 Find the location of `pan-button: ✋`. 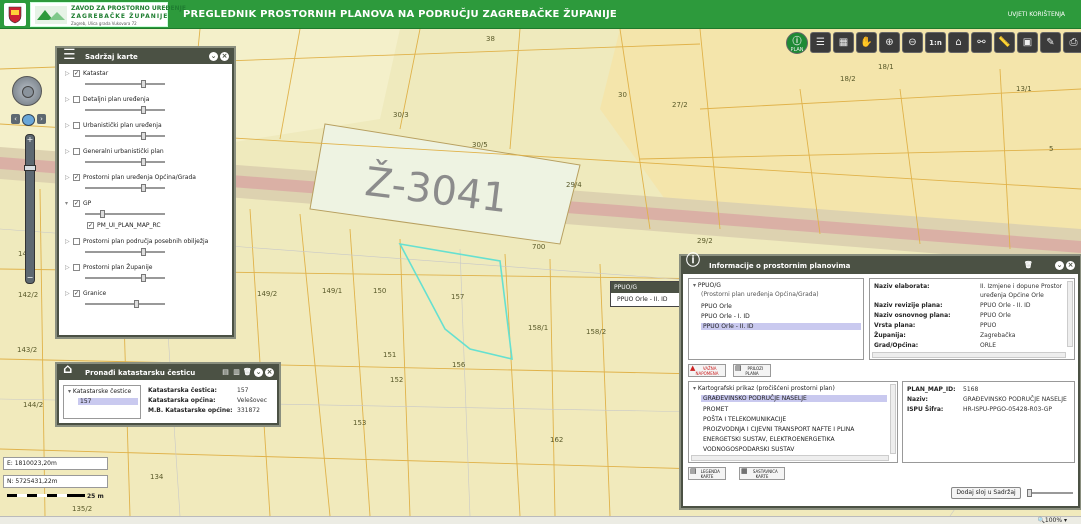

pan-button: ✋ is located at coordinates (866, 42).